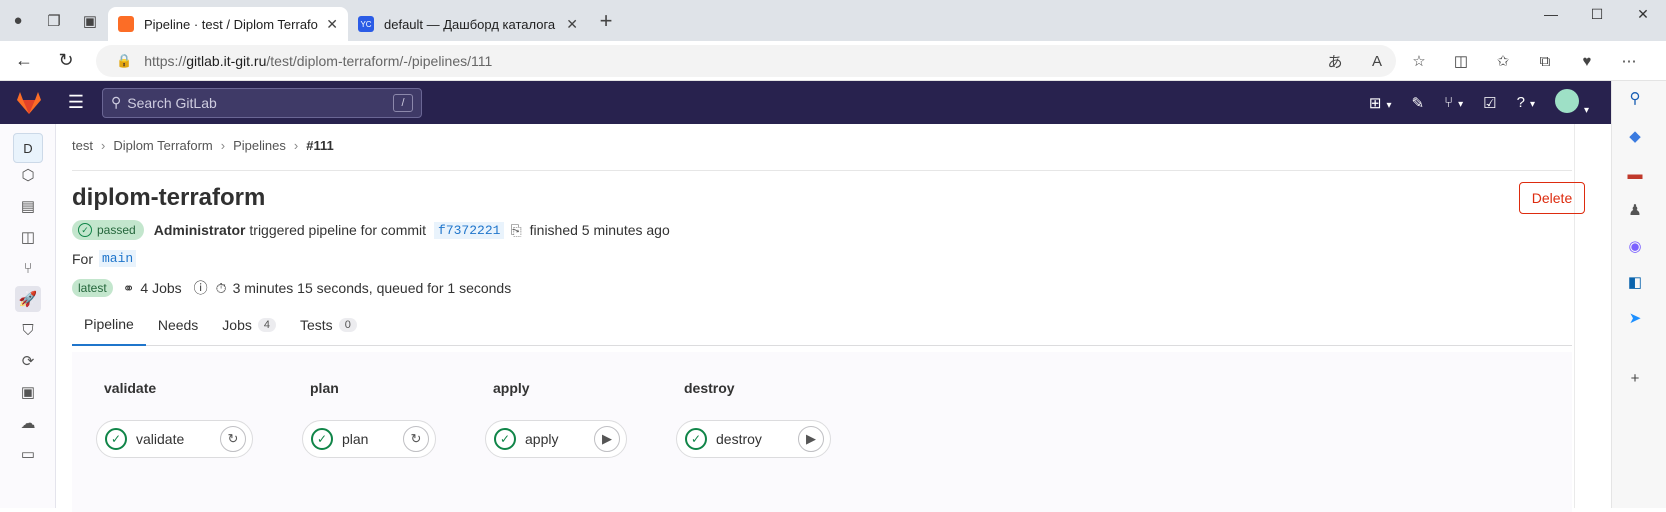  I want to click on repository-icon: ▤, so click(28, 206).